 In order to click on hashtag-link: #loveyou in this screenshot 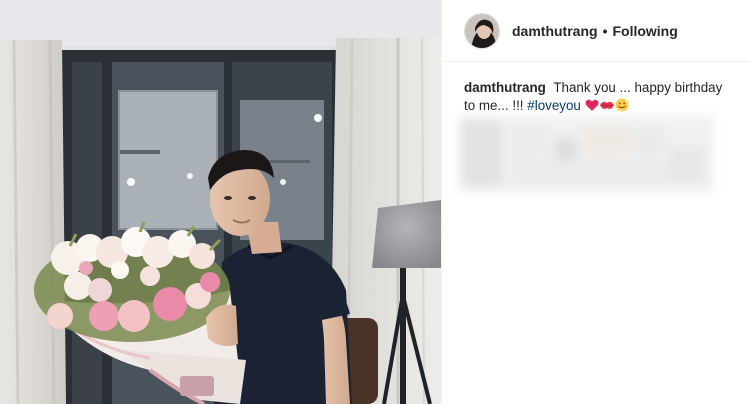, I will do `click(554, 105)`.